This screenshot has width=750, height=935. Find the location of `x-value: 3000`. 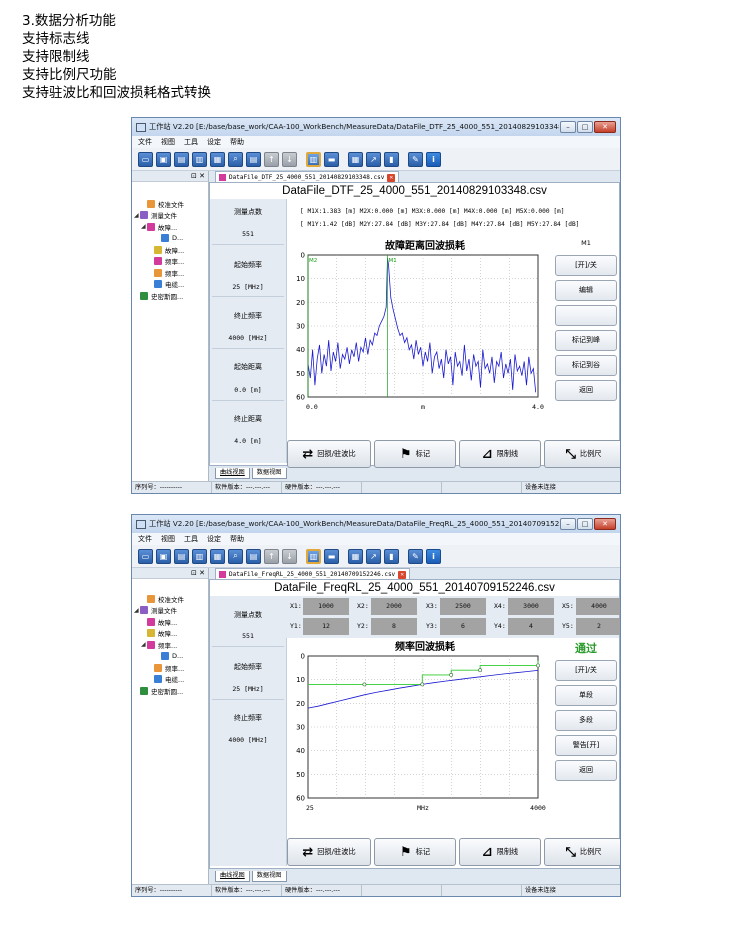

x-value: 3000 is located at coordinates (531, 606).